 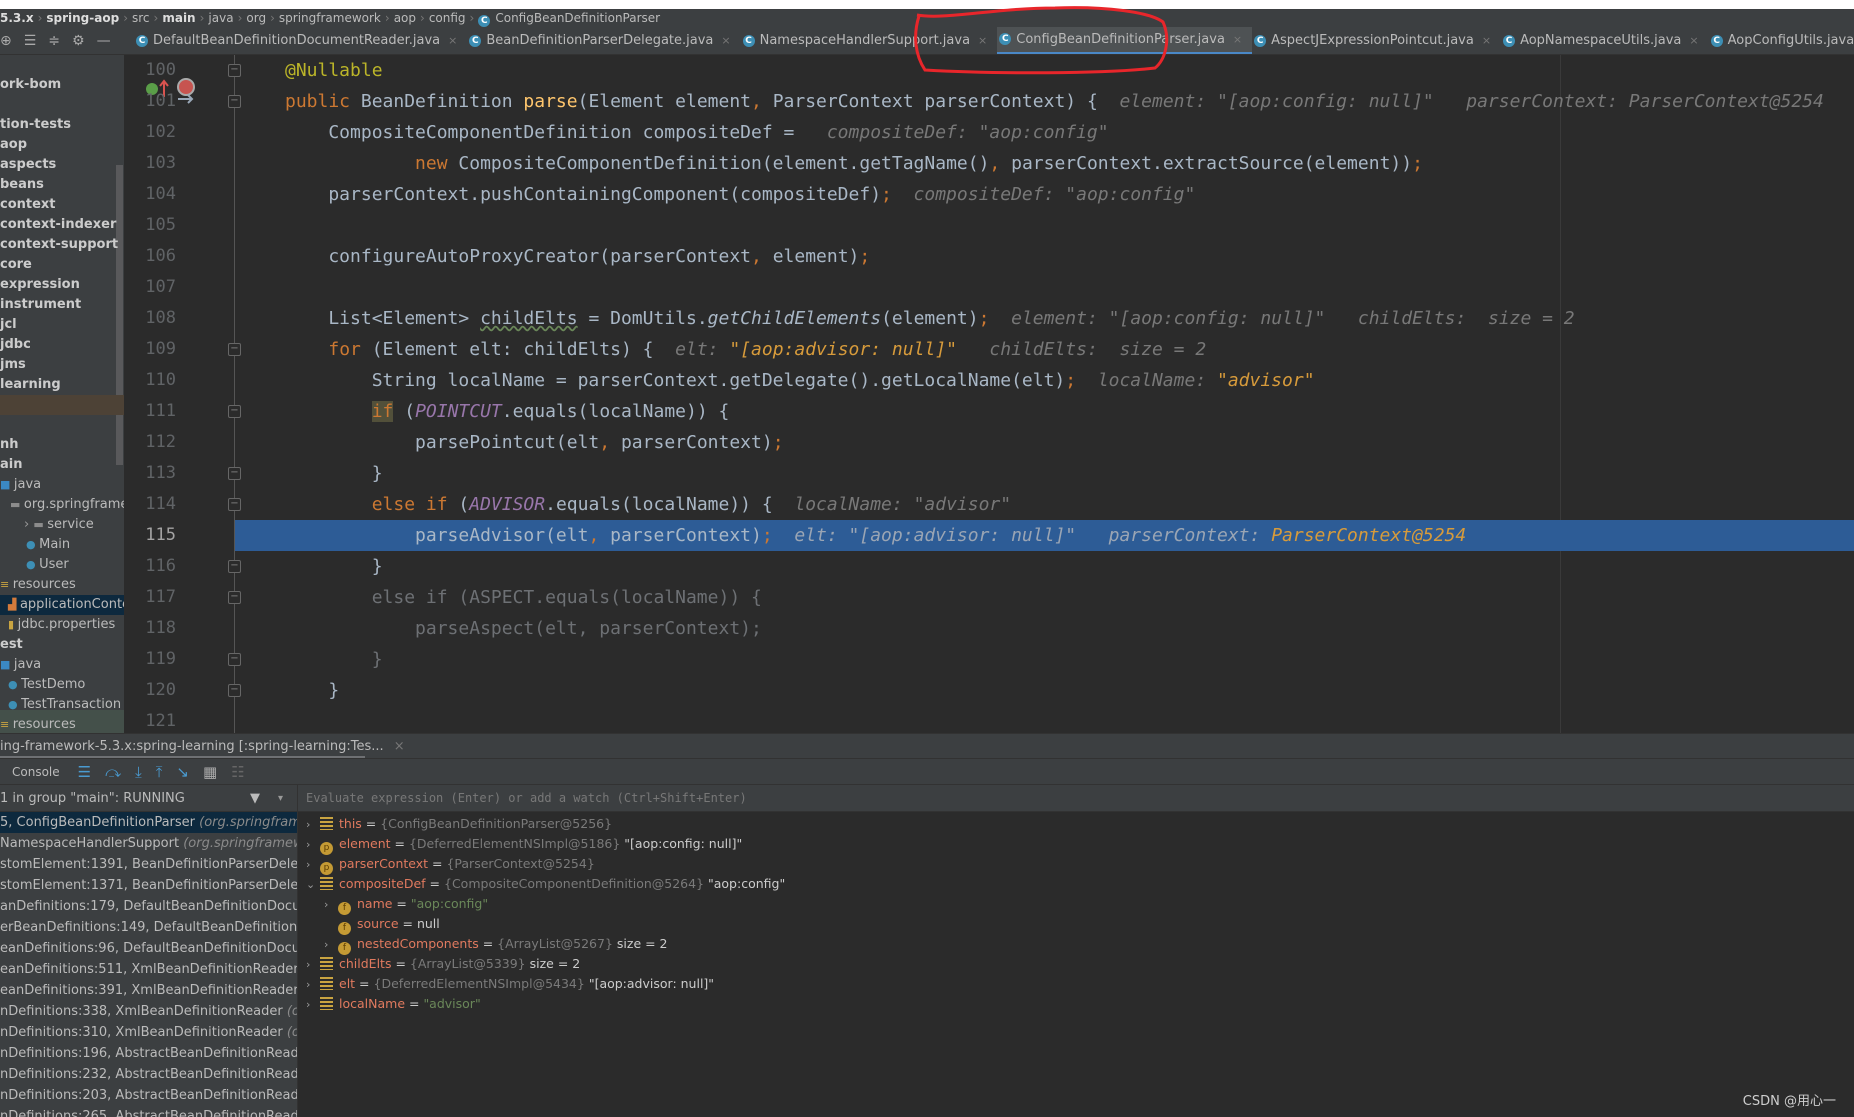 I want to click on tree-item: context, so click(x=62, y=205).